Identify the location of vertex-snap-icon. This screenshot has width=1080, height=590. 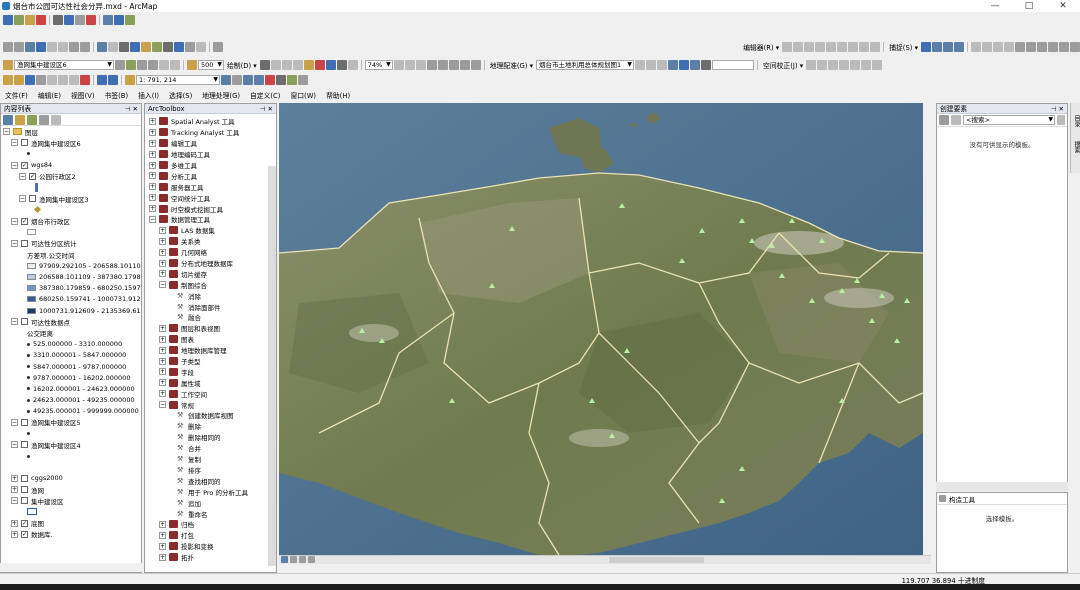
(948, 46).